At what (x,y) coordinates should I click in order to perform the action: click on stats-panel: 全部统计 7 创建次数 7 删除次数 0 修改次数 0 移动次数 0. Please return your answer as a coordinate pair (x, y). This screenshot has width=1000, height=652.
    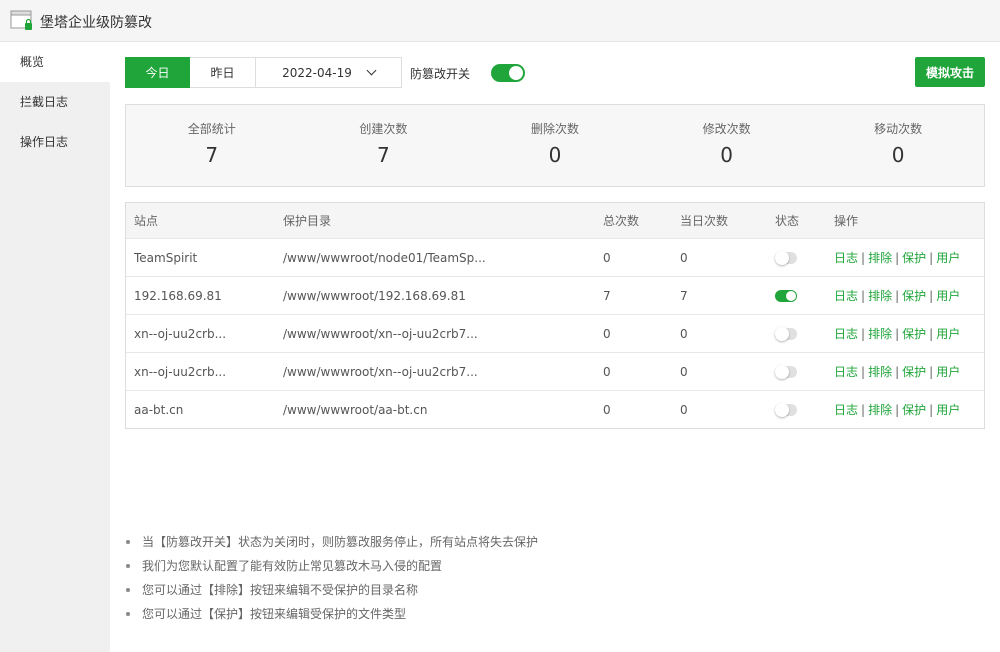
    Looking at the image, I should click on (555, 145).